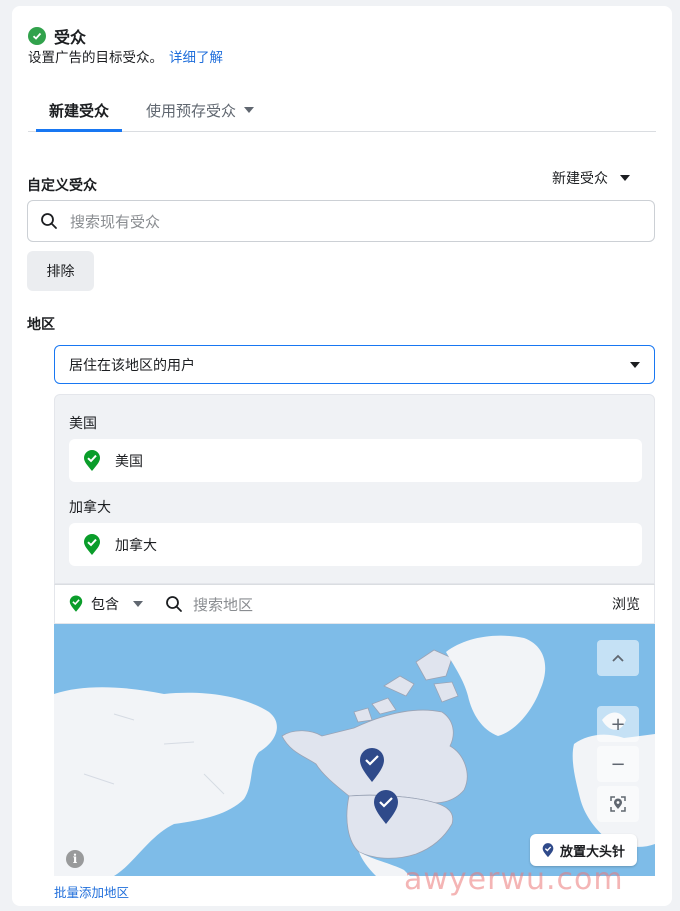 The image size is (680, 911). Describe the element at coordinates (618, 764) in the screenshot. I see `zoom-out-button: −` at that location.